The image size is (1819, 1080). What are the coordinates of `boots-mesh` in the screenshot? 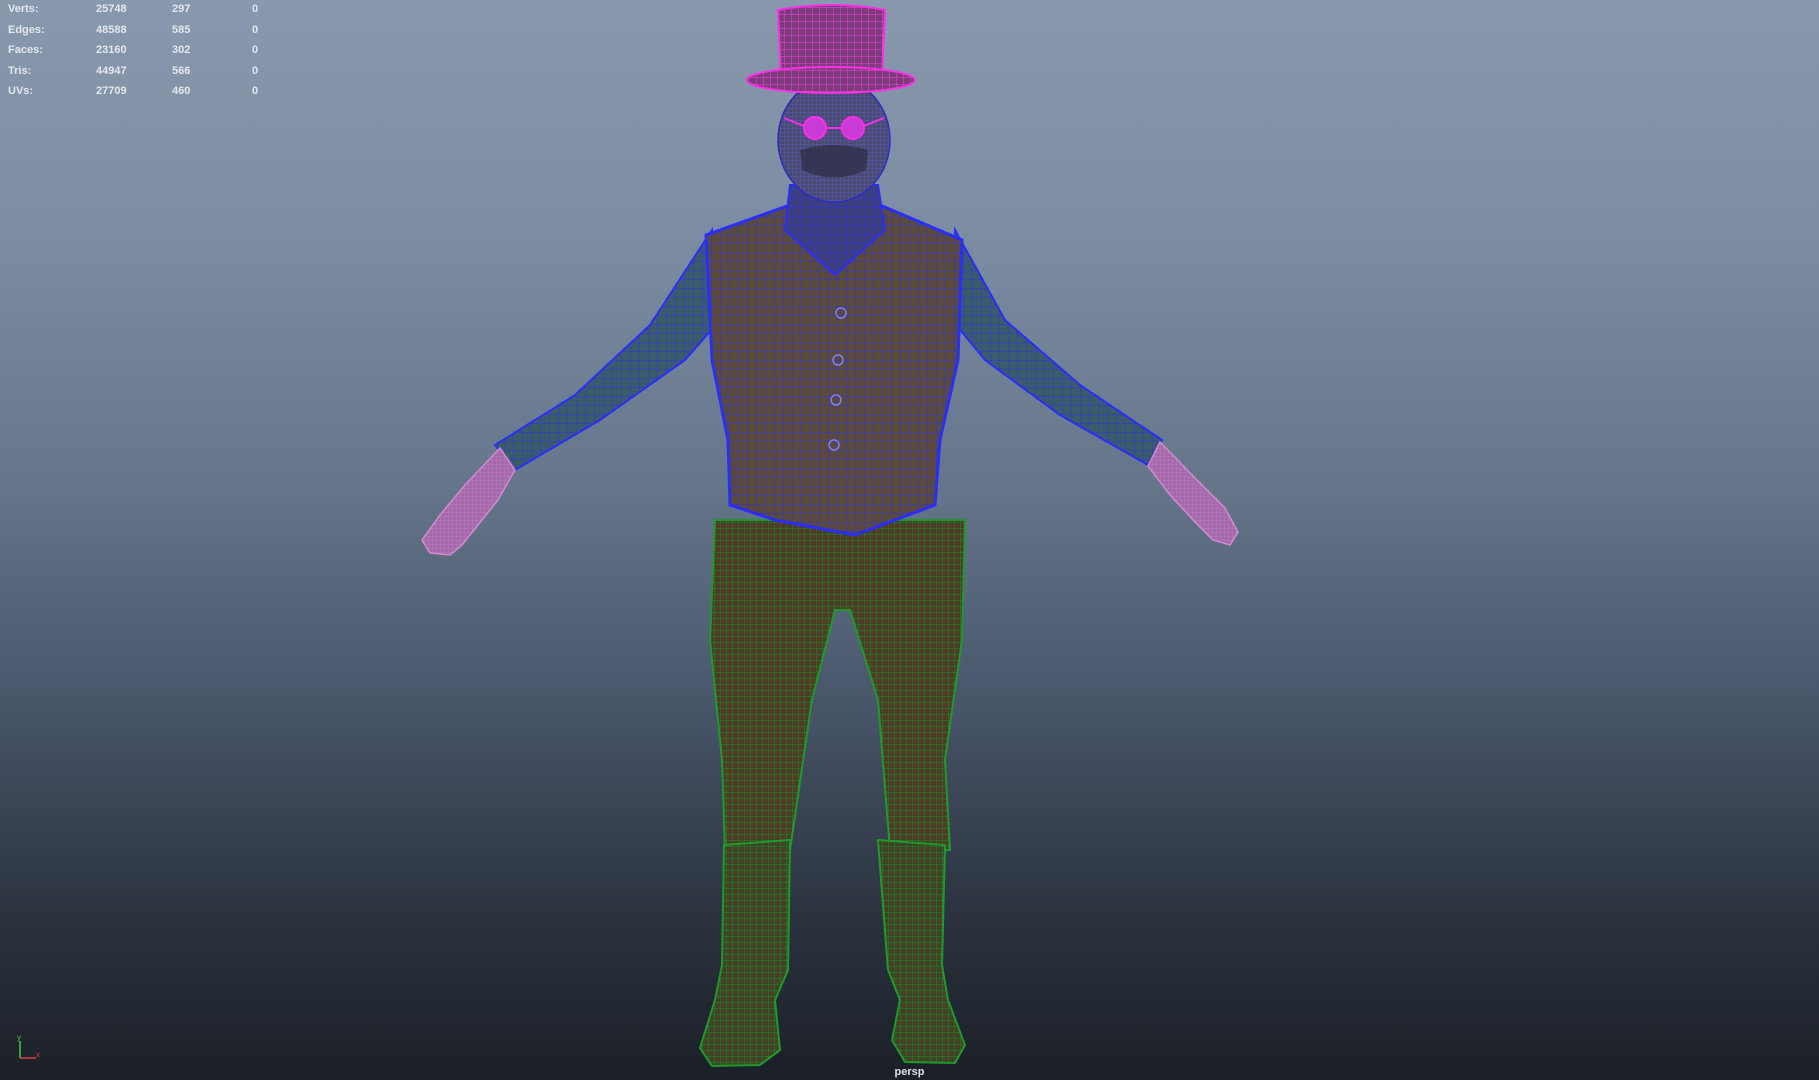 It's located at (832, 953).